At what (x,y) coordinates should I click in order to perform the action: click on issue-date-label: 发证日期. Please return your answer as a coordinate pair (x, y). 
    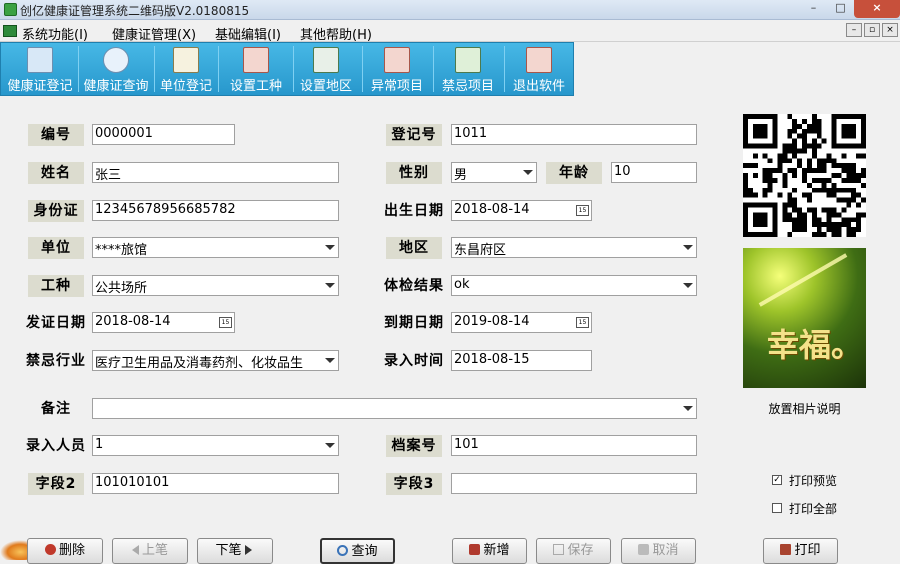
    Looking at the image, I should click on (56, 323).